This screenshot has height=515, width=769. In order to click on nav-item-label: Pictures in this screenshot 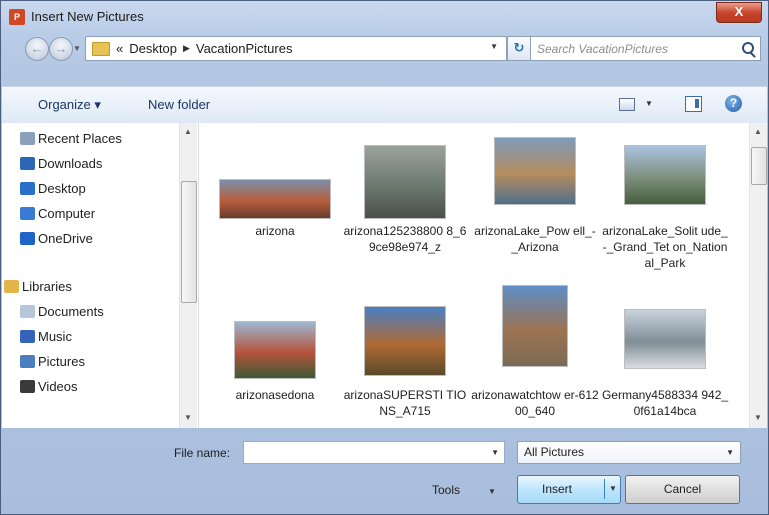, I will do `click(61, 361)`.